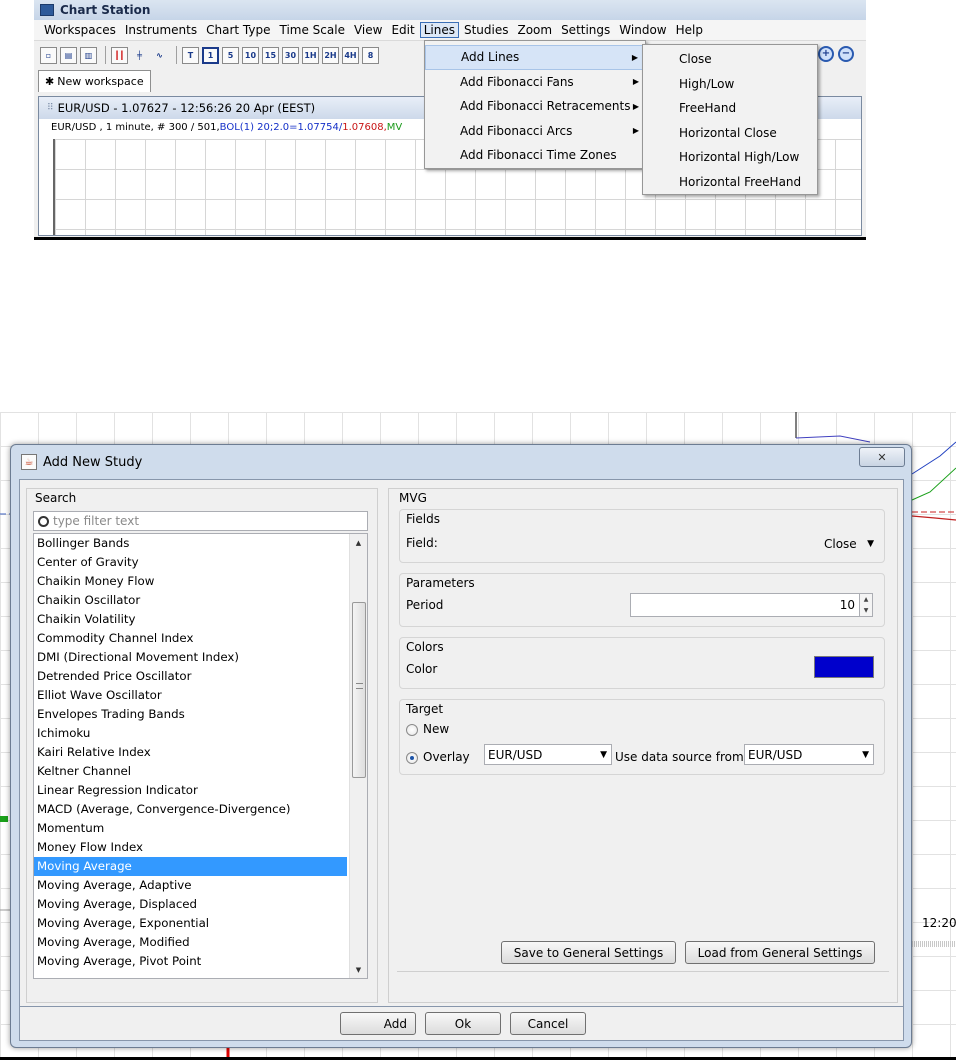  What do you see at coordinates (412, 729) in the screenshot?
I see `radio-new` at bounding box center [412, 729].